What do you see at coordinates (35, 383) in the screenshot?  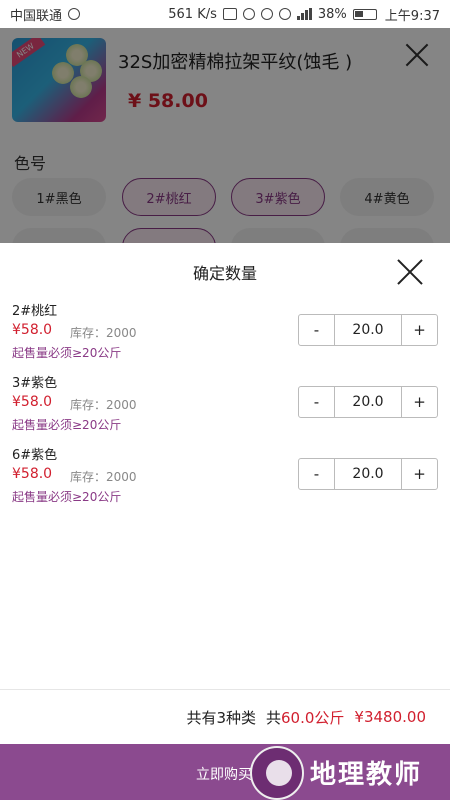 I see `item-name: 3#紫色` at bounding box center [35, 383].